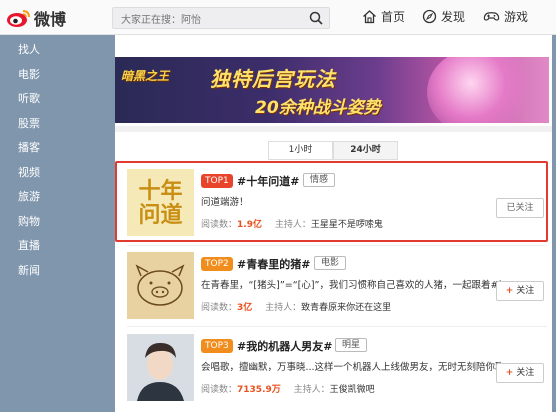 This screenshot has height=412, width=556. What do you see at coordinates (333, 129) in the screenshot?
I see `divider` at bounding box center [333, 129].